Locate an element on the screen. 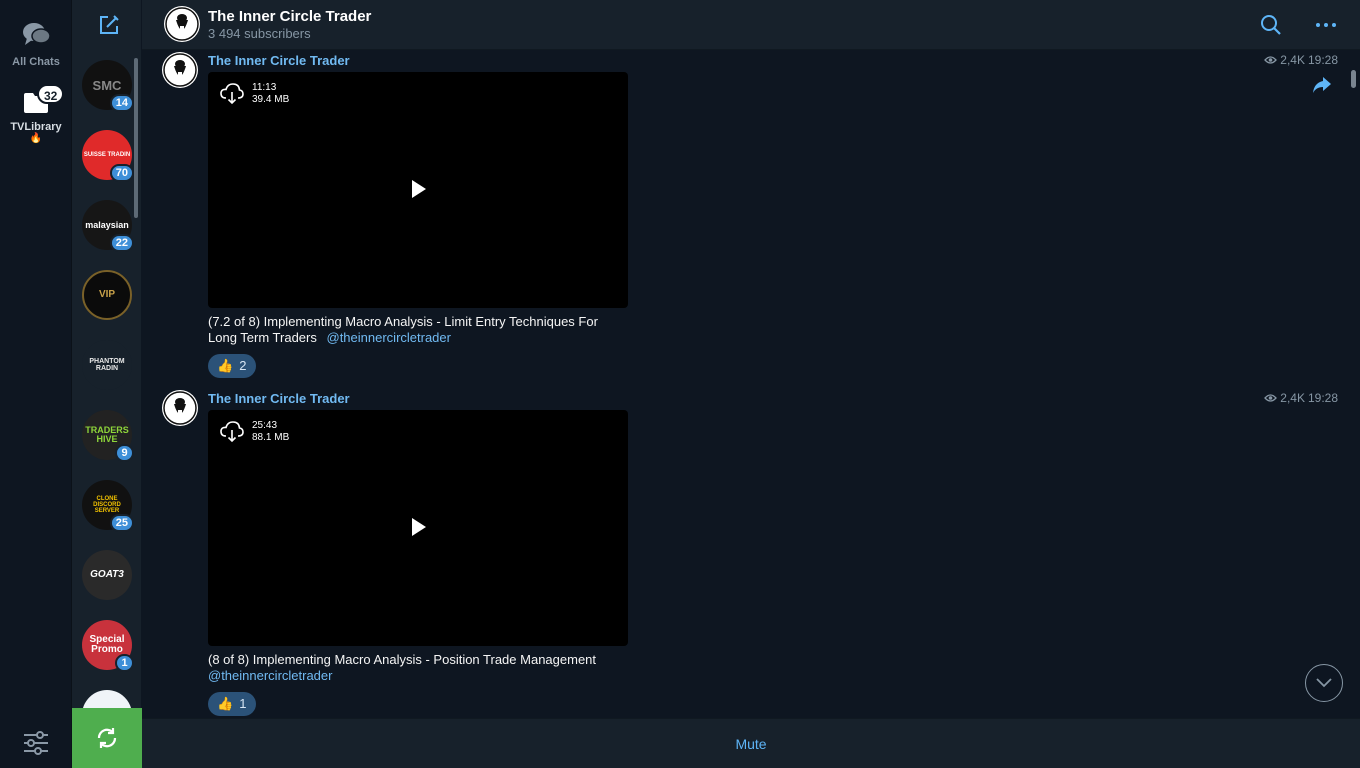  share-button is located at coordinates (1322, 85).